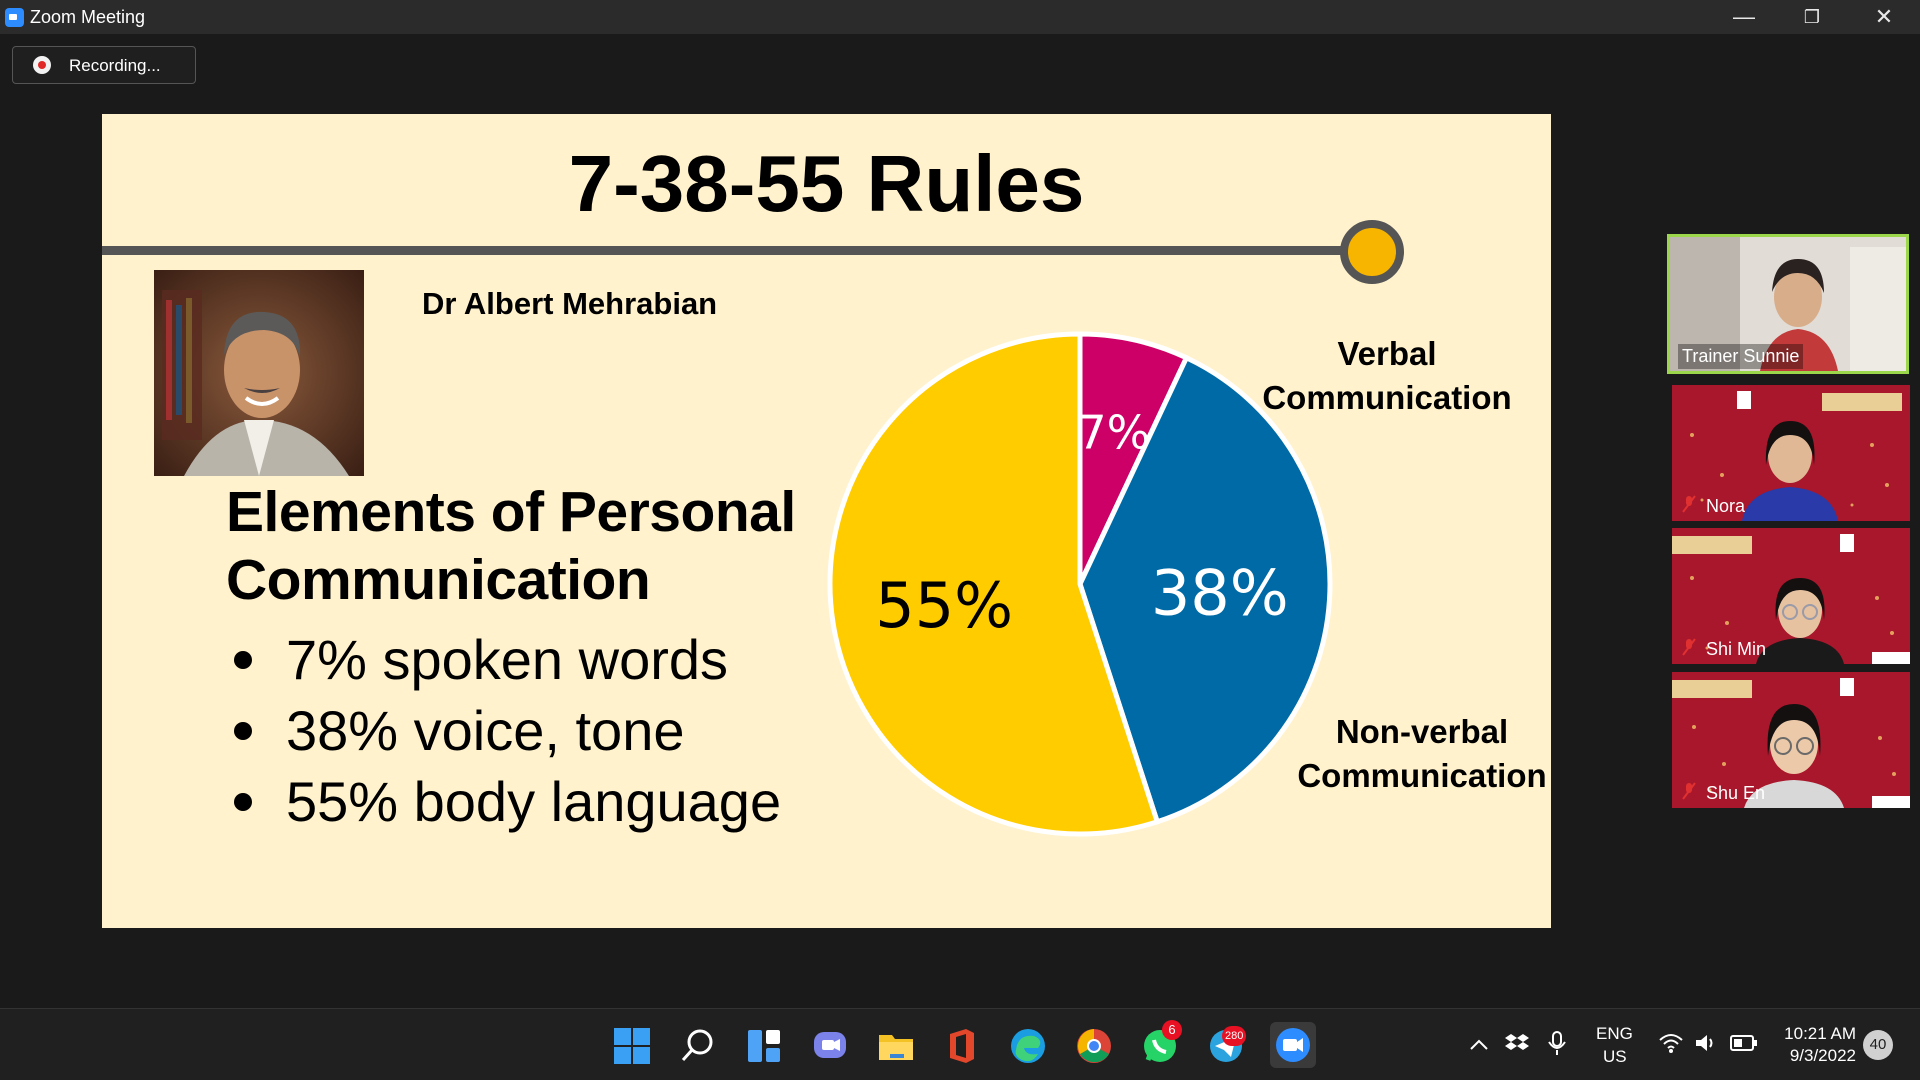 The width and height of the screenshot is (1920, 1080). Describe the element at coordinates (826, 183) in the screenshot. I see `slide-title: 7-38-55 Rules` at that location.